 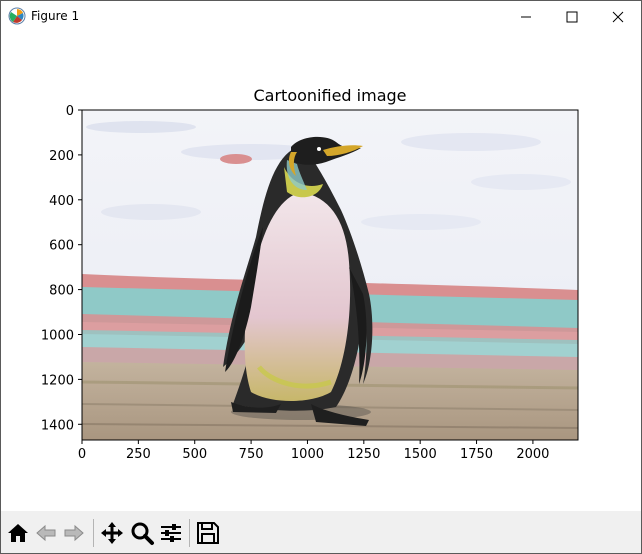 I want to click on y-tick-label: 600, so click(x=61, y=246).